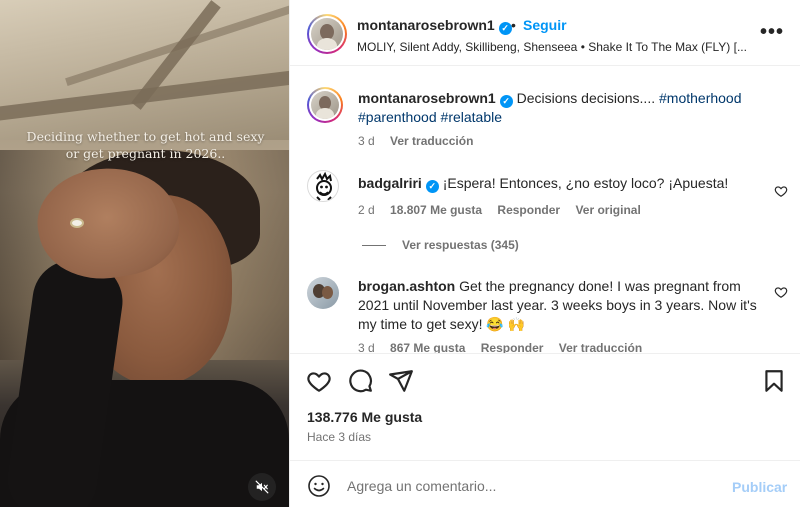  Describe the element at coordinates (532, 486) in the screenshot. I see `comment-input` at that location.